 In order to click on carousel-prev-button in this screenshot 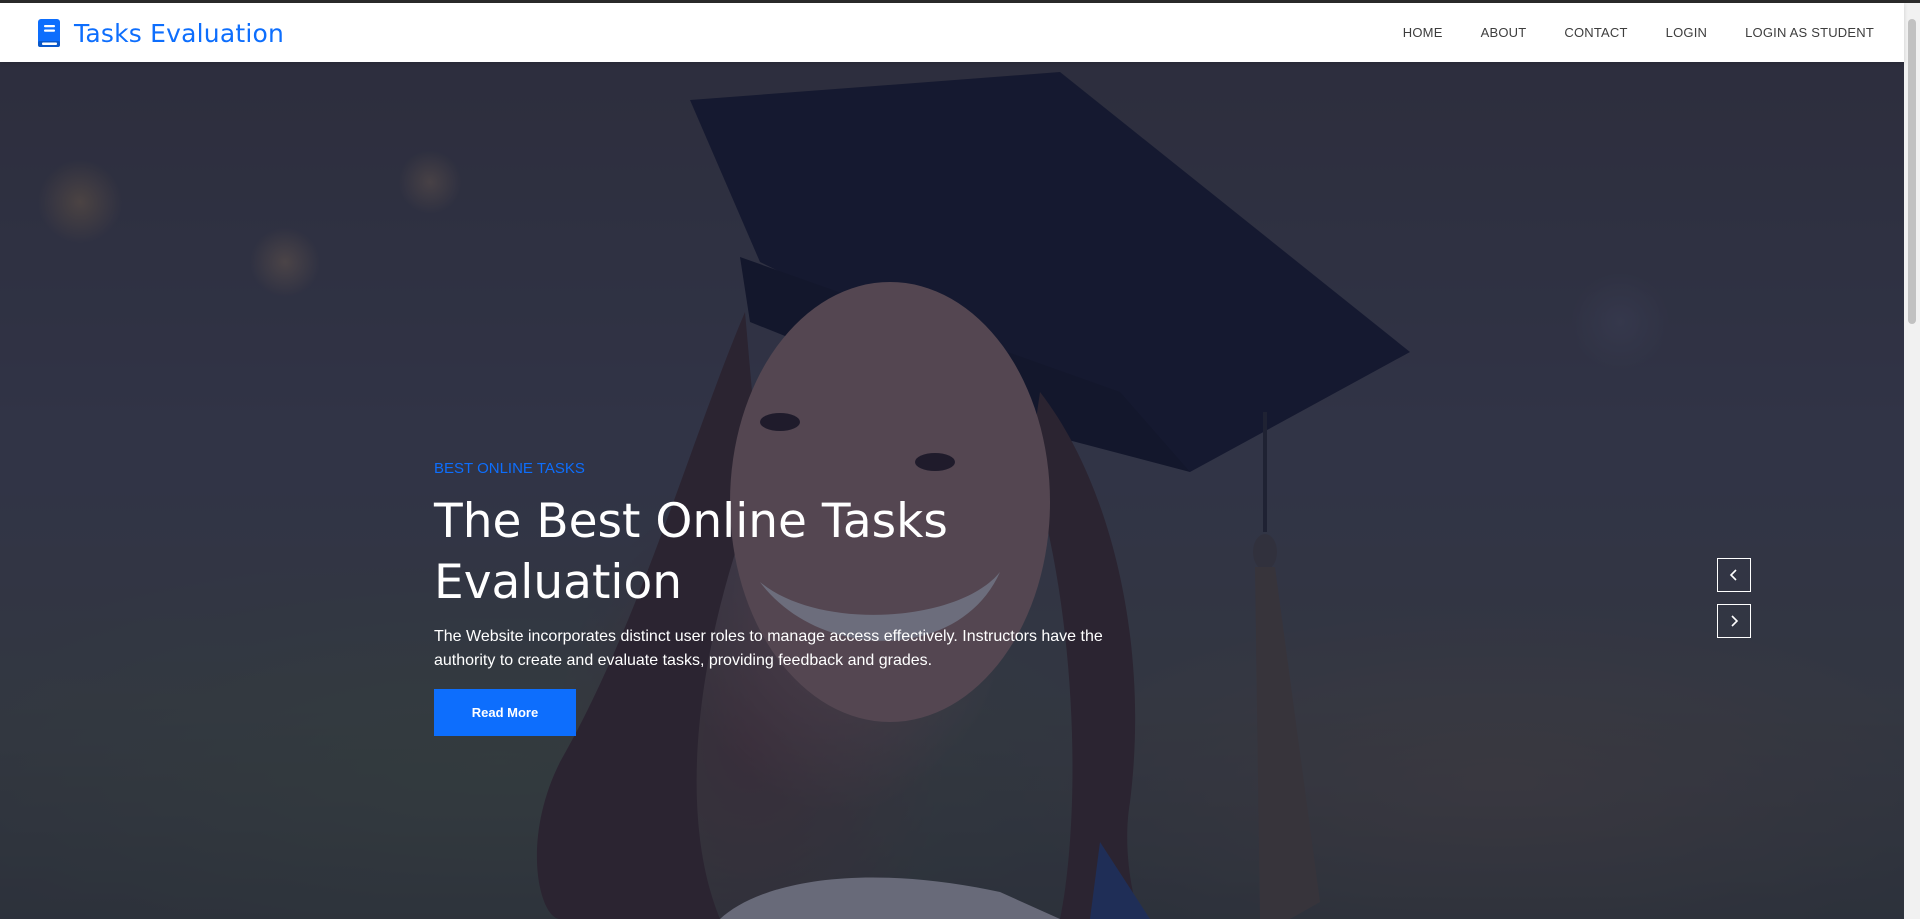, I will do `click(1734, 575)`.